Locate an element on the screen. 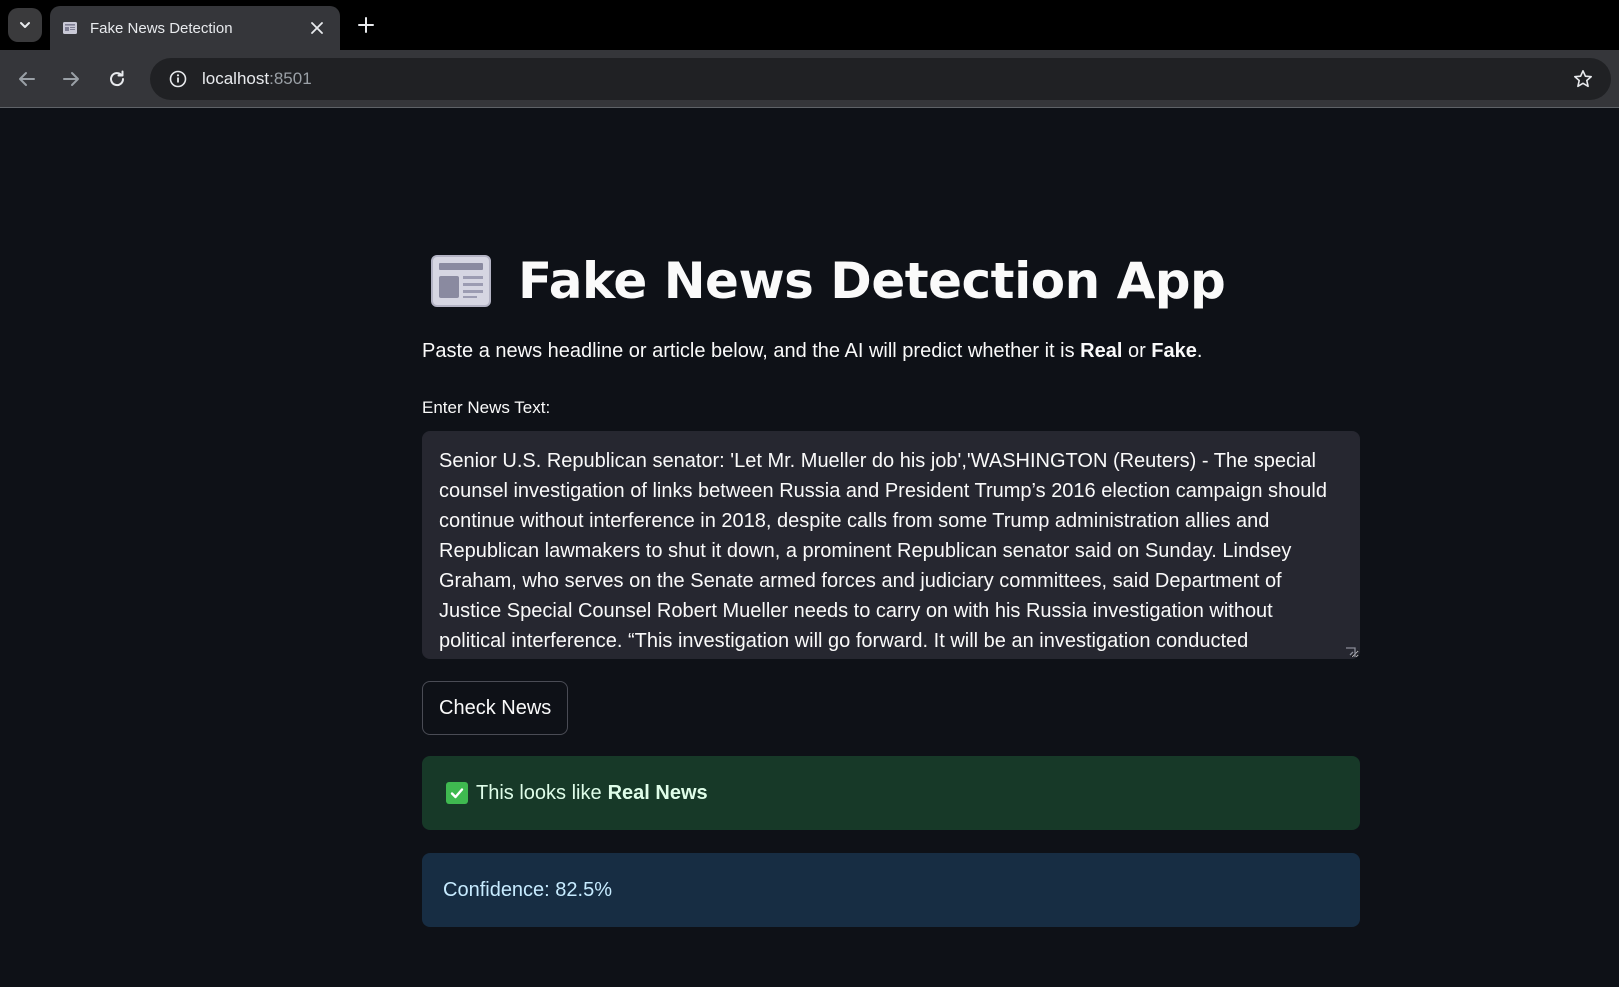 The width and height of the screenshot is (1619, 987). tab-title: Fake News Detection is located at coordinates (161, 28).